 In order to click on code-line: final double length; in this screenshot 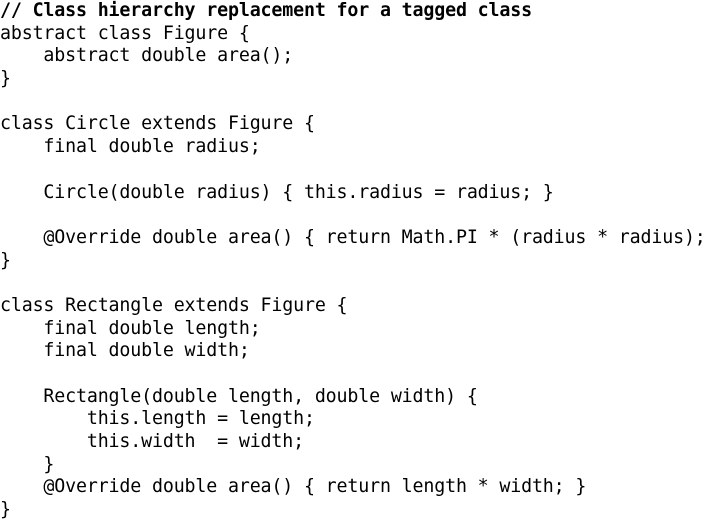, I will do `click(130, 328)`.